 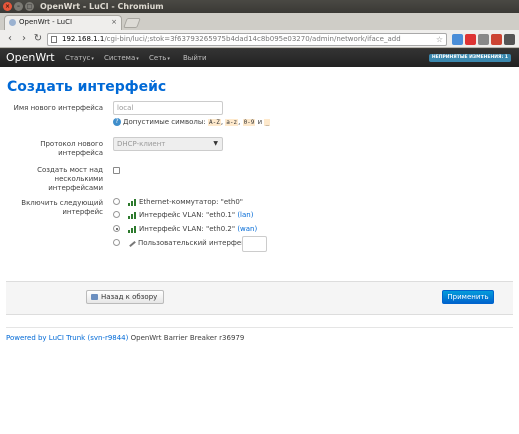 What do you see at coordinates (30, 58) in the screenshot?
I see `brand-logo: OpenWrt` at bounding box center [30, 58].